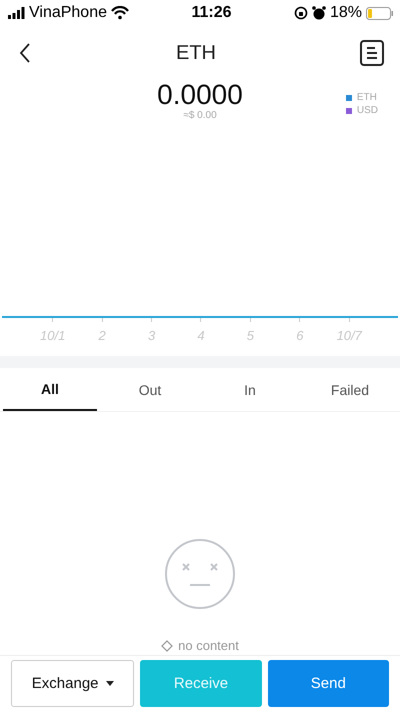 Image resolution: width=400 pixels, height=711 pixels. I want to click on carrier-name: VinaPhone, so click(68, 13).